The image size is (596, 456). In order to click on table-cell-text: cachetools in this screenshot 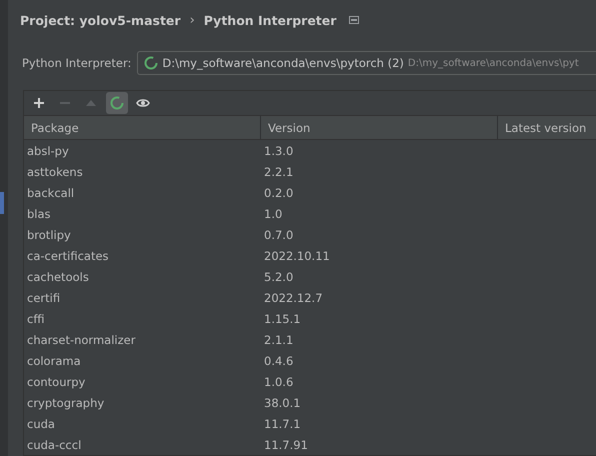, I will do `click(58, 277)`.